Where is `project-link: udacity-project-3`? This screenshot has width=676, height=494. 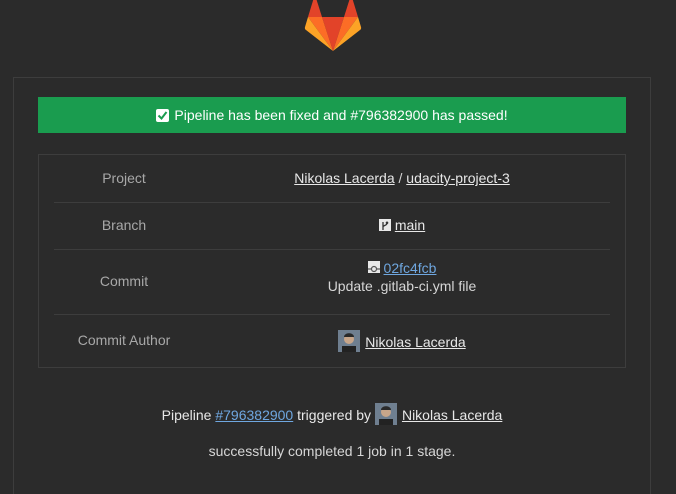
project-link: udacity-project-3 is located at coordinates (458, 178).